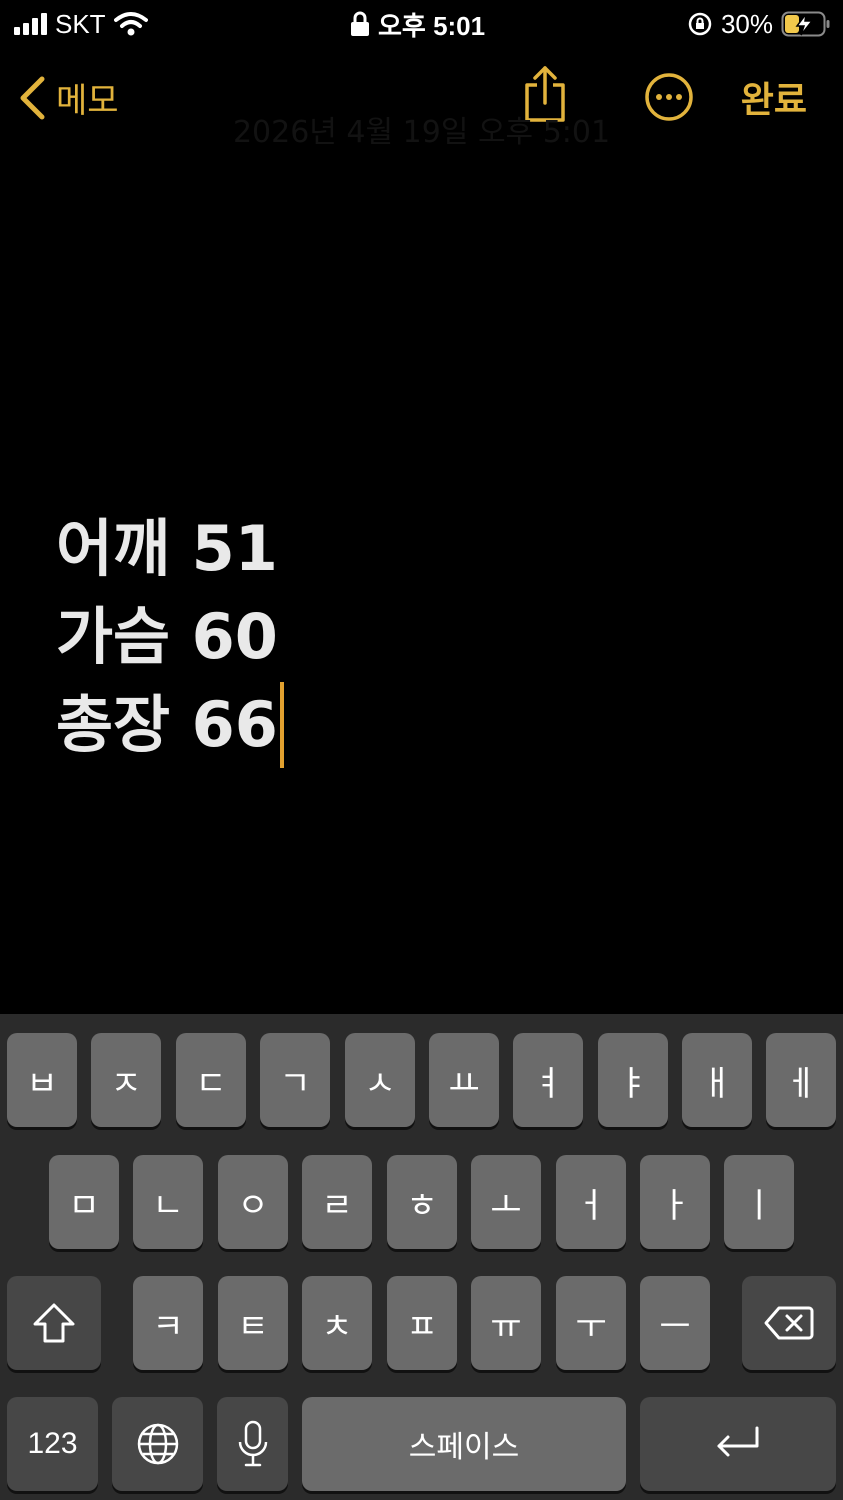 The image size is (843, 1500). What do you see at coordinates (591, 1205) in the screenshot?
I see `key-label: ㅓ` at bounding box center [591, 1205].